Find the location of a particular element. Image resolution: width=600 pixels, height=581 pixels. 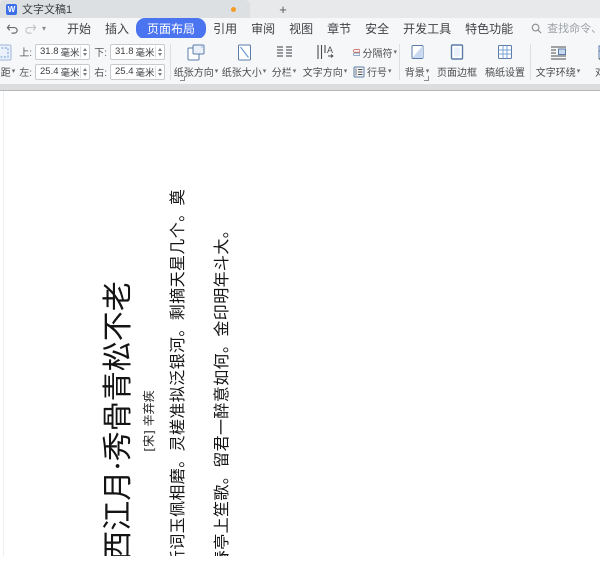

manuscript-setup-button: 稿纸设置 is located at coordinates (505, 62).